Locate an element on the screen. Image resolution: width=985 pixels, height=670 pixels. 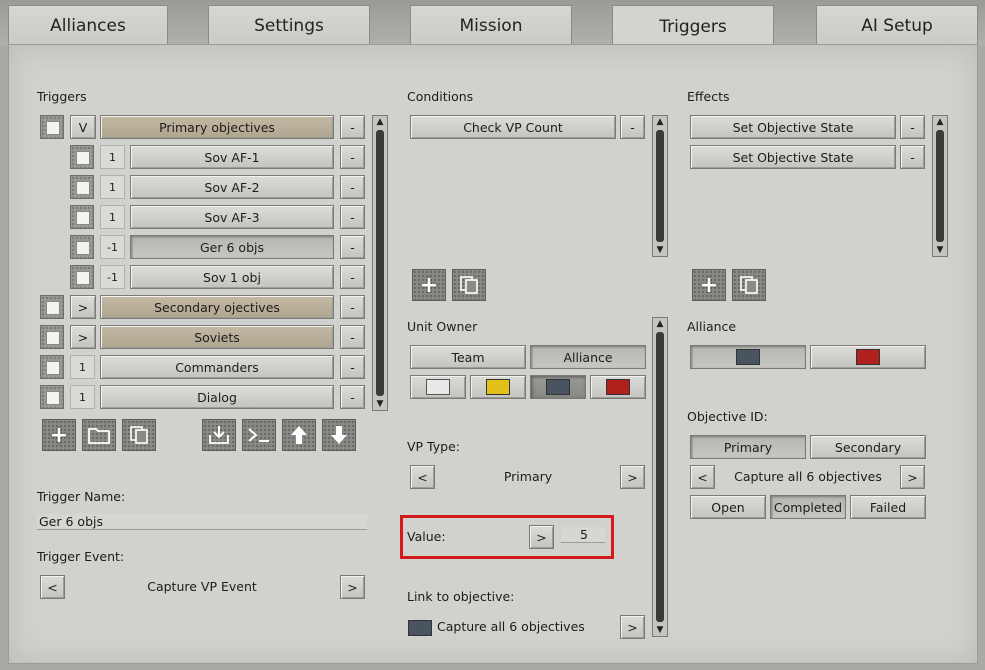
tab-alliances: Alliances is located at coordinates (88, 25).